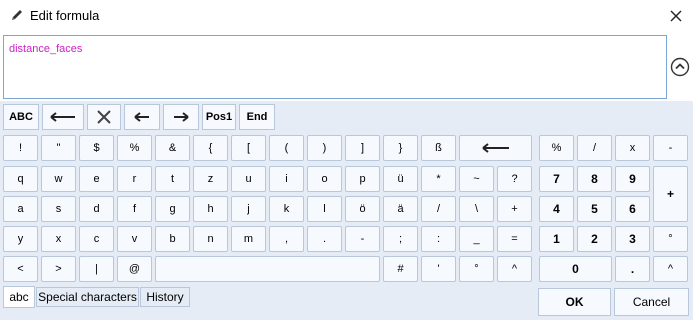 This screenshot has width=693, height=320. What do you see at coordinates (58, 209) in the screenshot?
I see `key-keys_row3-1: s` at bounding box center [58, 209].